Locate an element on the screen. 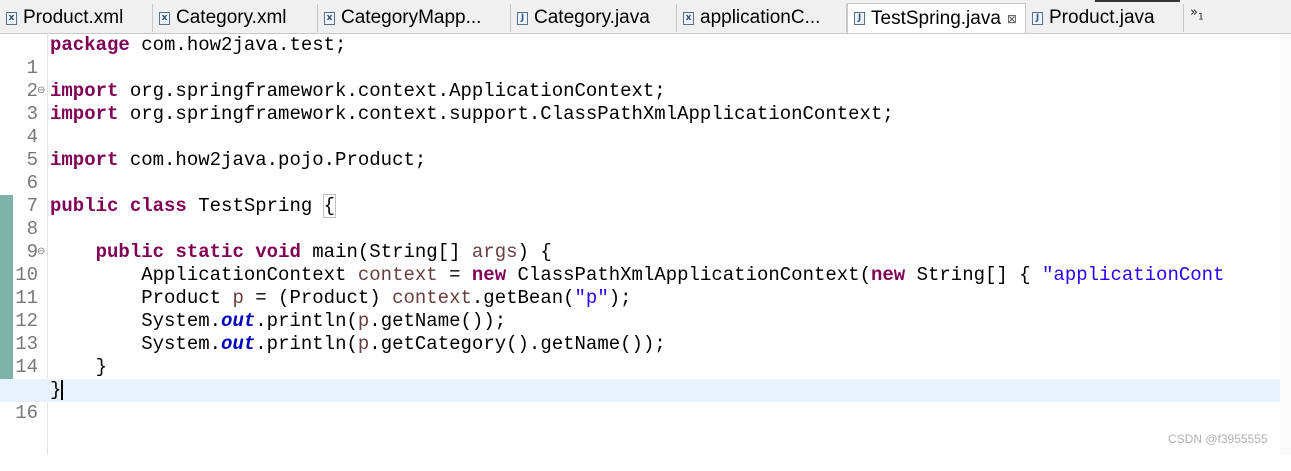  code-text: String[] { is located at coordinates (974, 275).